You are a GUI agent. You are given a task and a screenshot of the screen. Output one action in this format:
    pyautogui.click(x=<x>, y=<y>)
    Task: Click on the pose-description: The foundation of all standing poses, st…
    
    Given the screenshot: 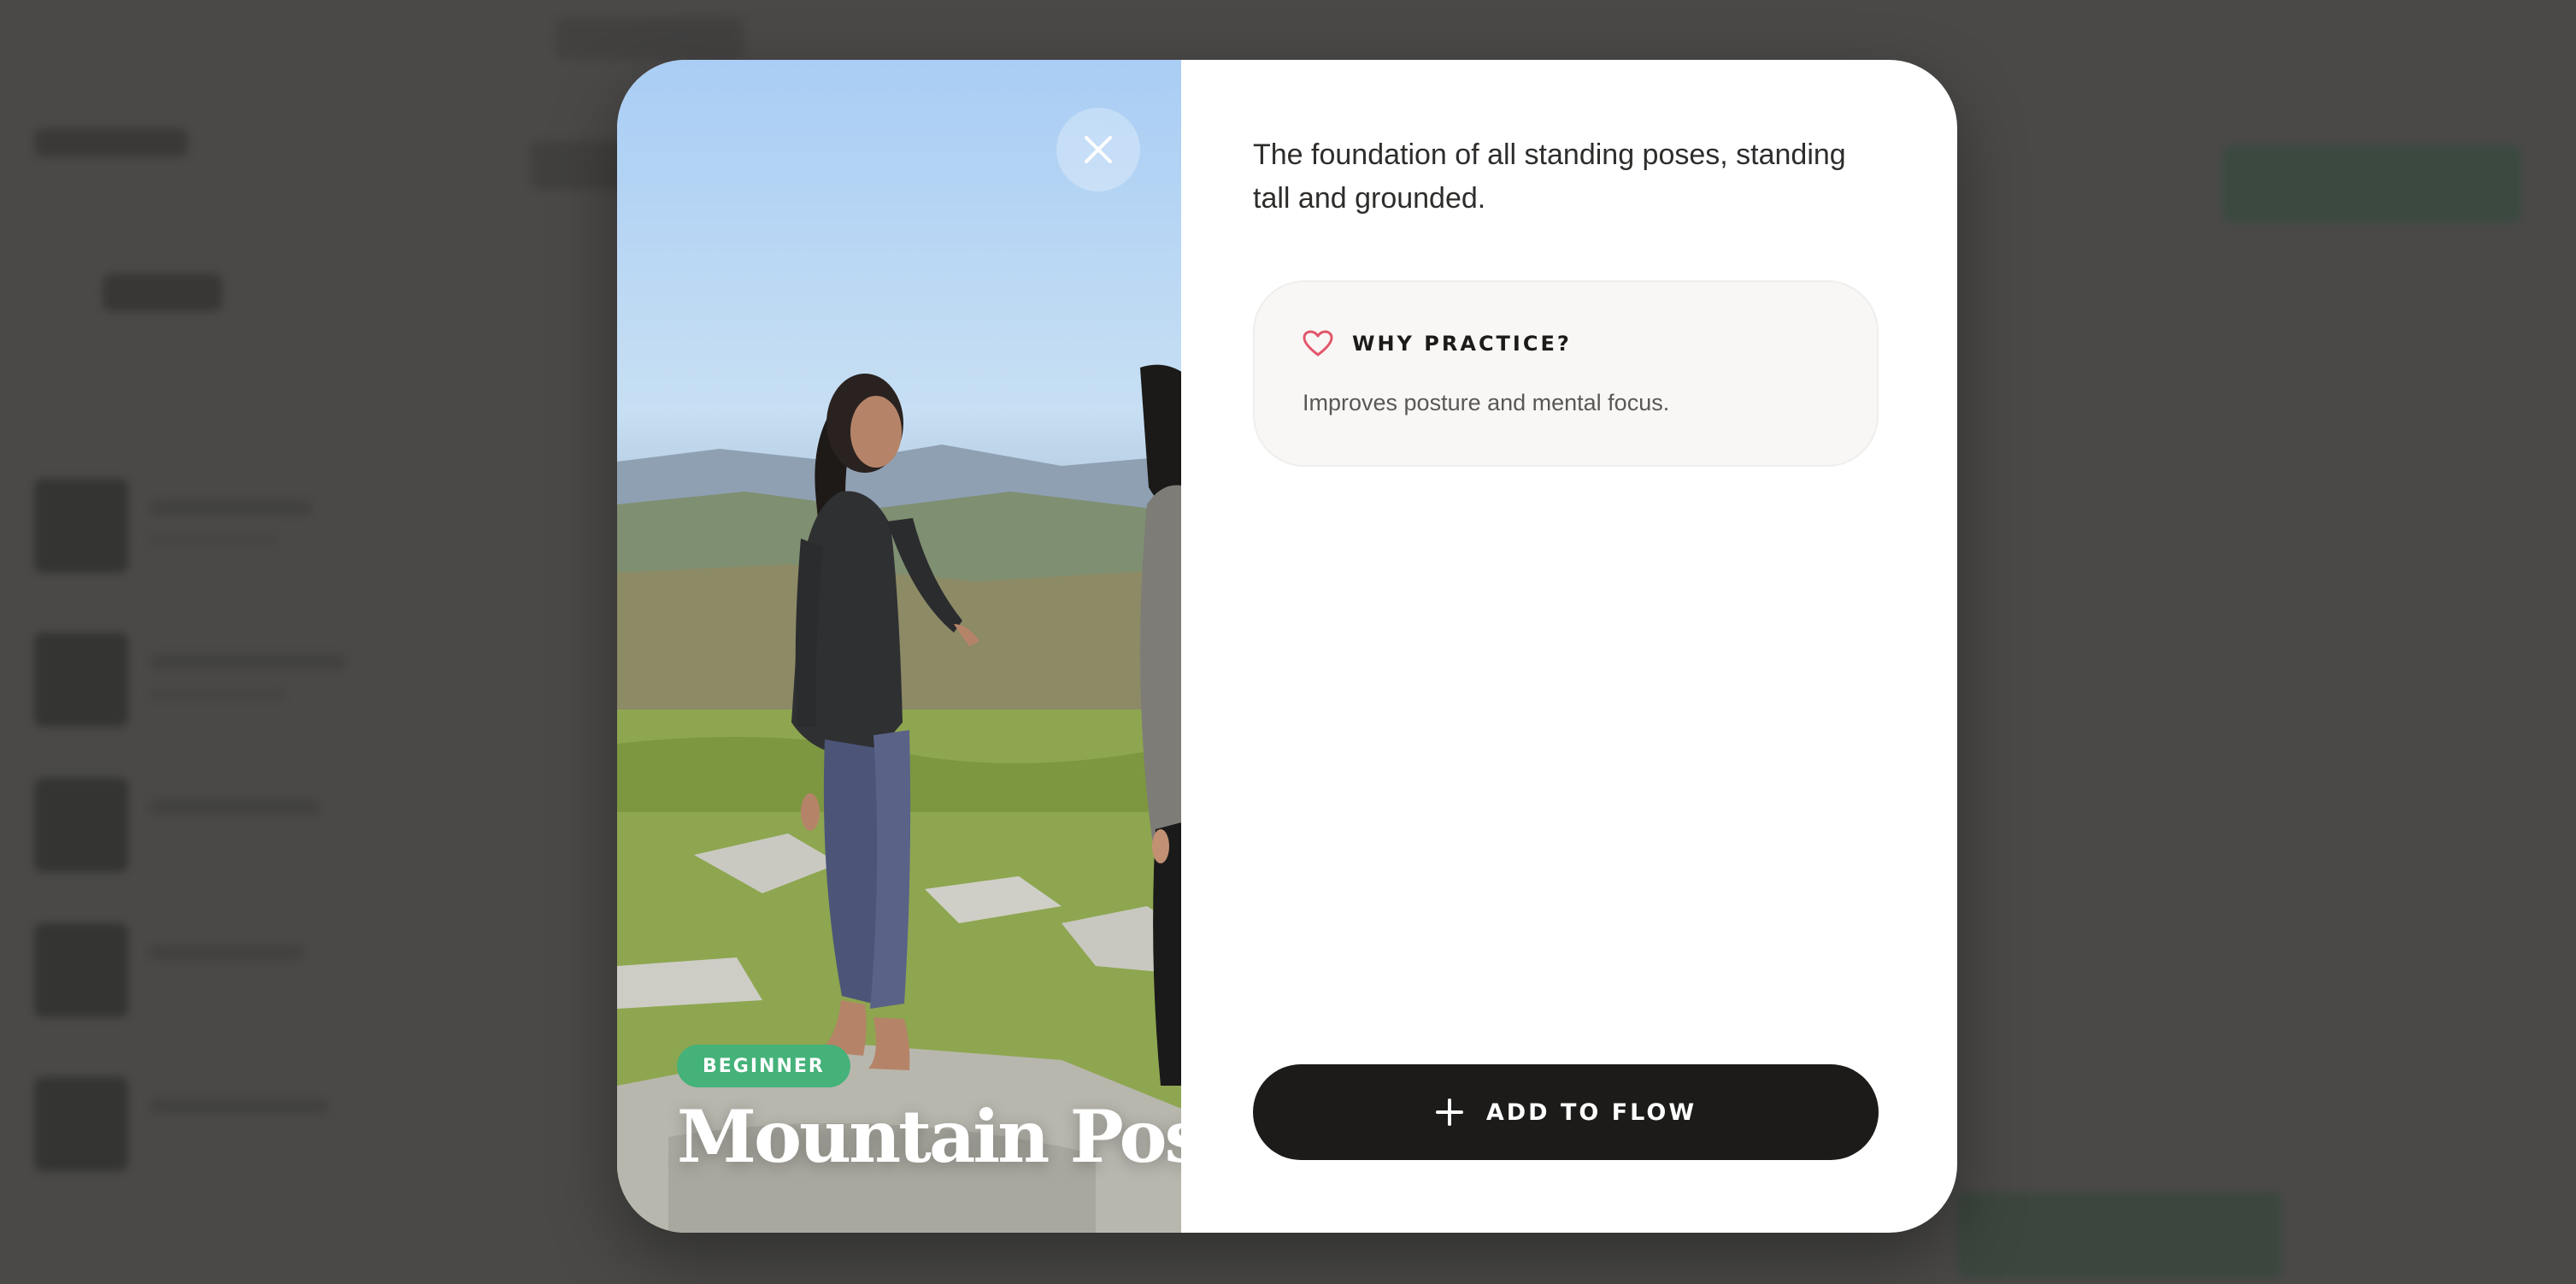 What is the action you would take?
    pyautogui.click(x=1549, y=176)
    